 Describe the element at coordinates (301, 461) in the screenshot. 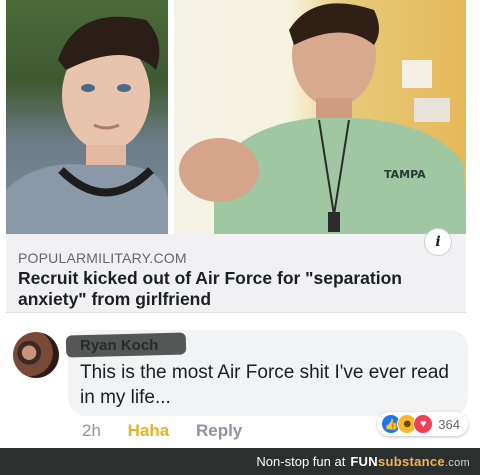

I see `footer-tagline: Non-stop fun at` at that location.